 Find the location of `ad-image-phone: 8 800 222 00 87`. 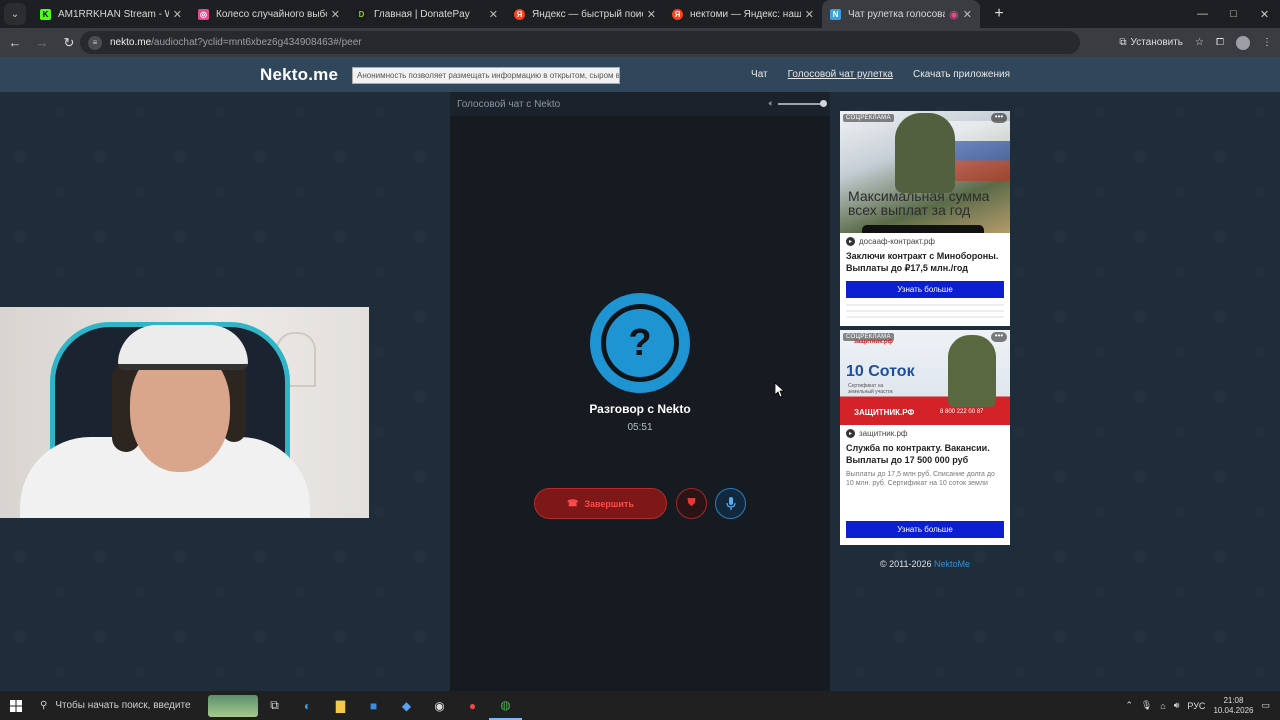

ad-image-phone: 8 800 222 00 87 is located at coordinates (962, 412).